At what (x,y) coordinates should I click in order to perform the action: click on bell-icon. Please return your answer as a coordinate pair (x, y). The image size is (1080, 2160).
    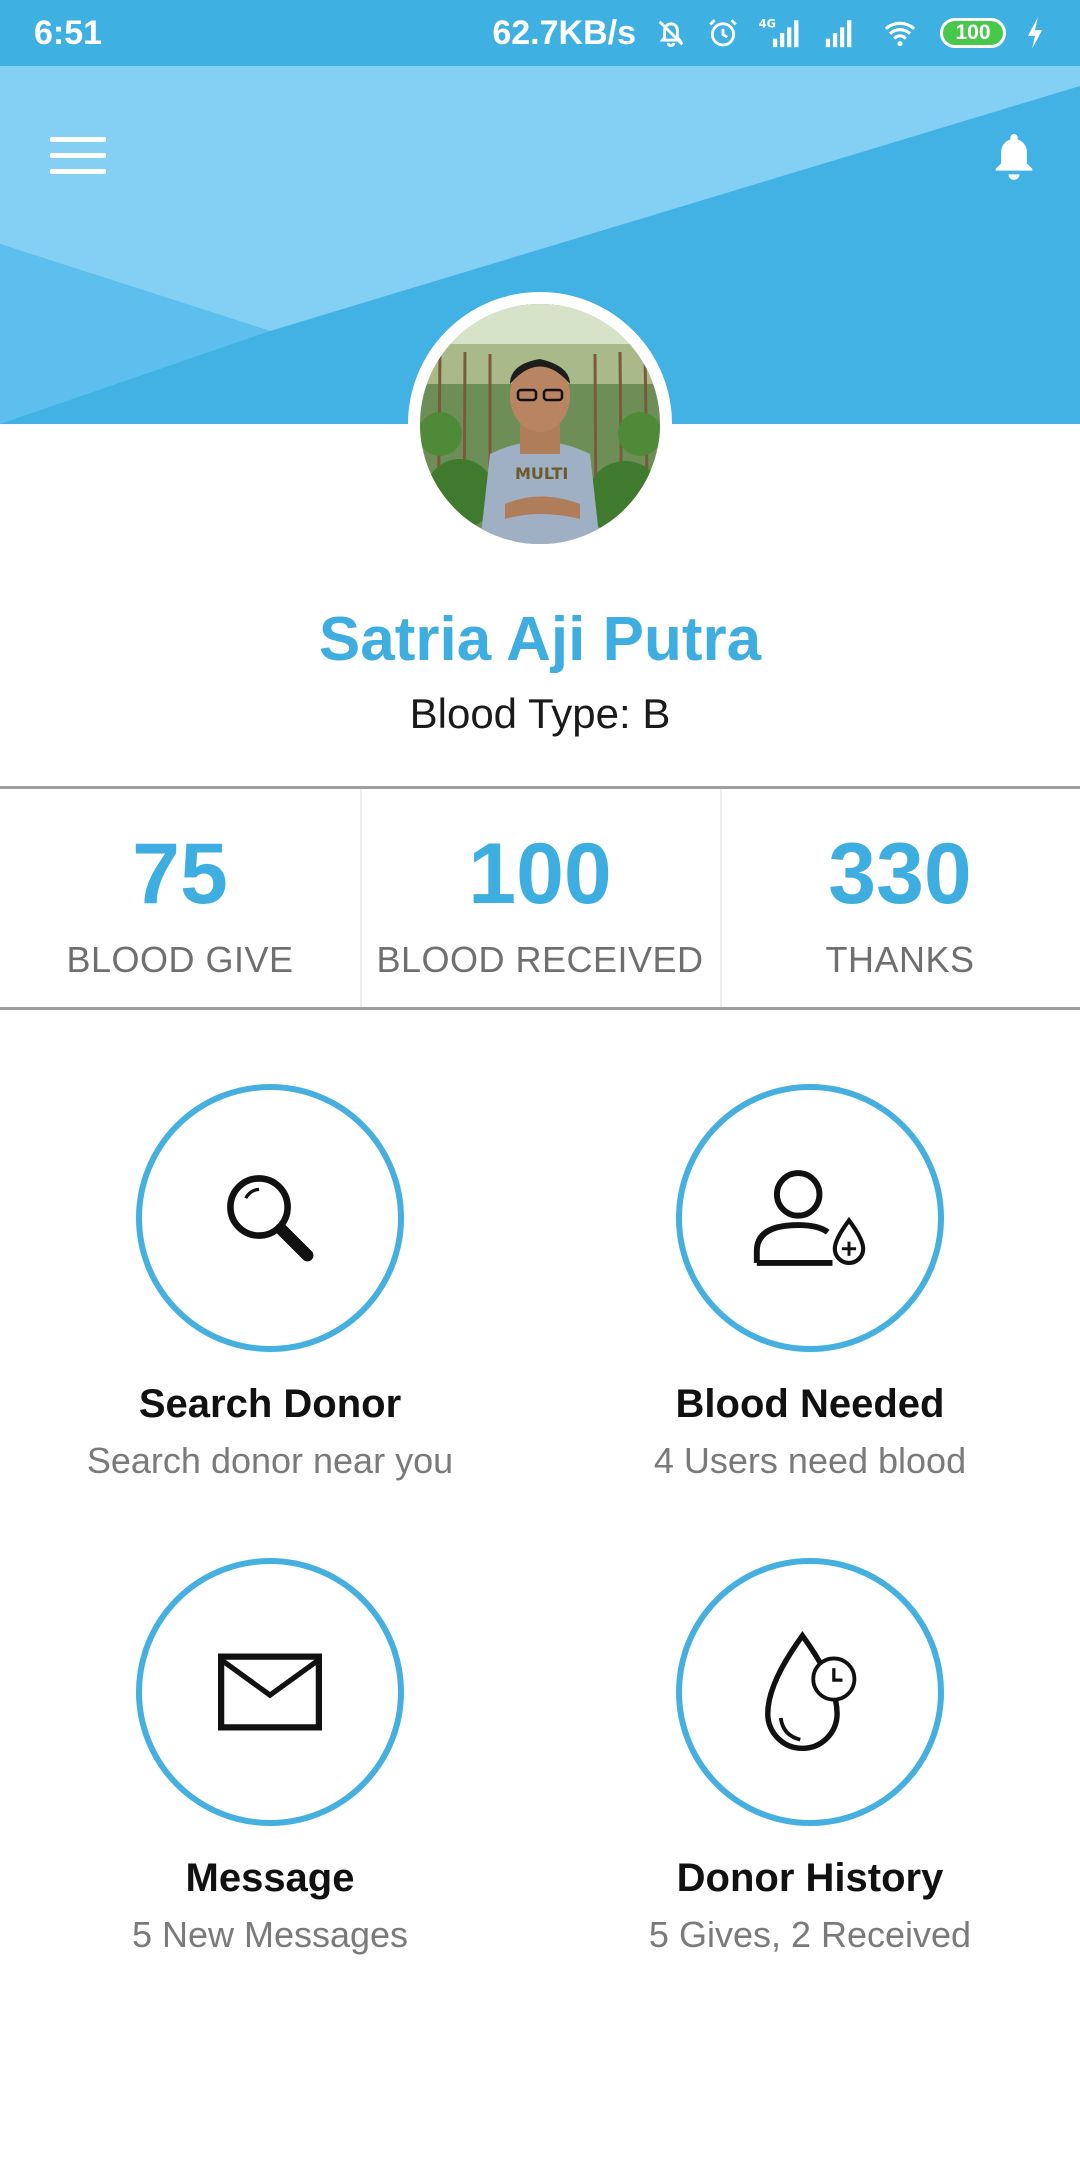
    Looking at the image, I should click on (1014, 157).